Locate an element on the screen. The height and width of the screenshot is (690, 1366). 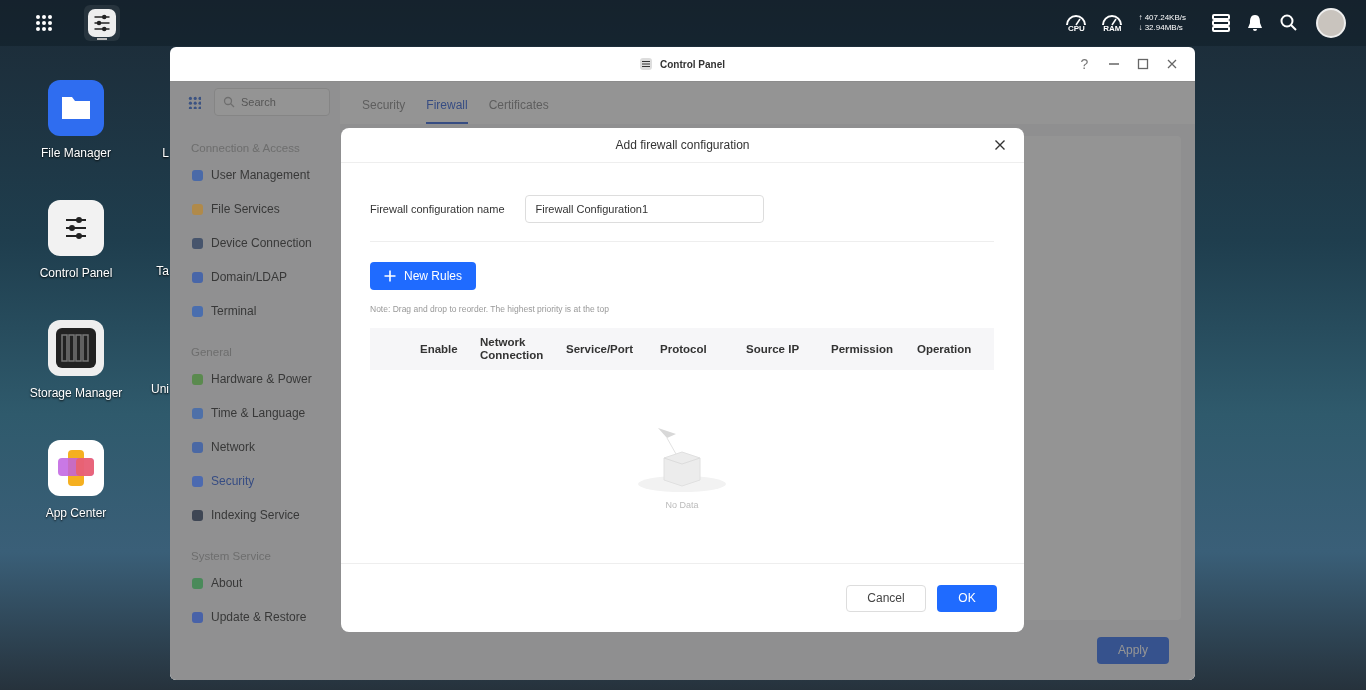
app-store-icon is located at coordinates (76, 468).